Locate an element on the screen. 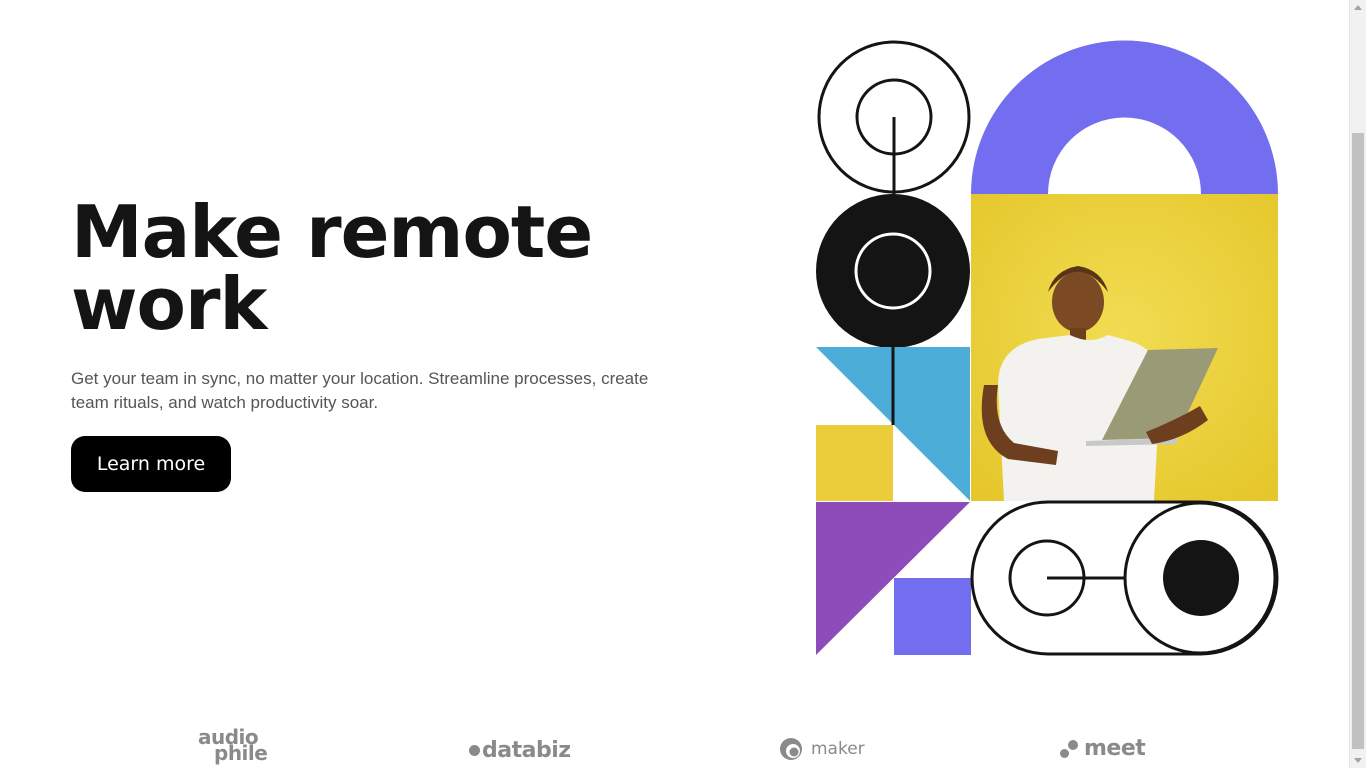  person-with-laptop-image is located at coordinates (1124, 347).